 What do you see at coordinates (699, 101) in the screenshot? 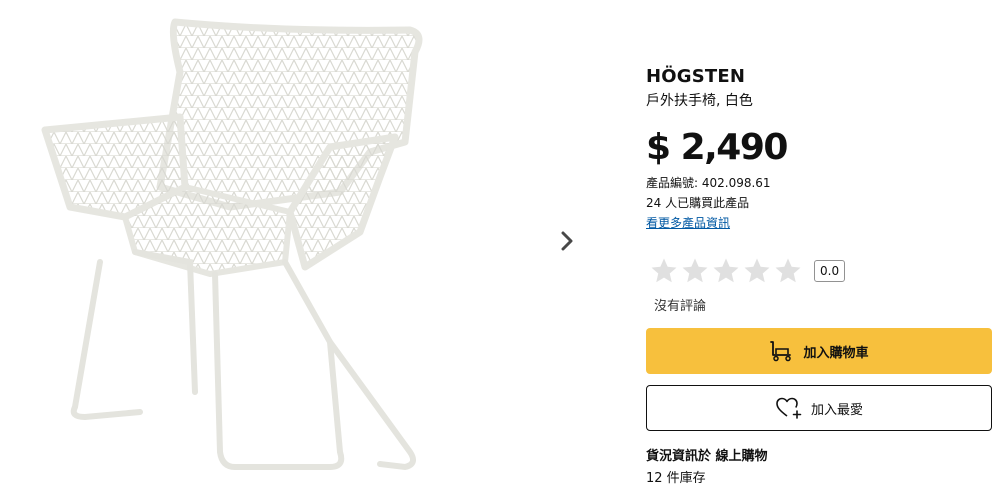
I see `product-description: 戶外扶手椅, 白色` at bounding box center [699, 101].